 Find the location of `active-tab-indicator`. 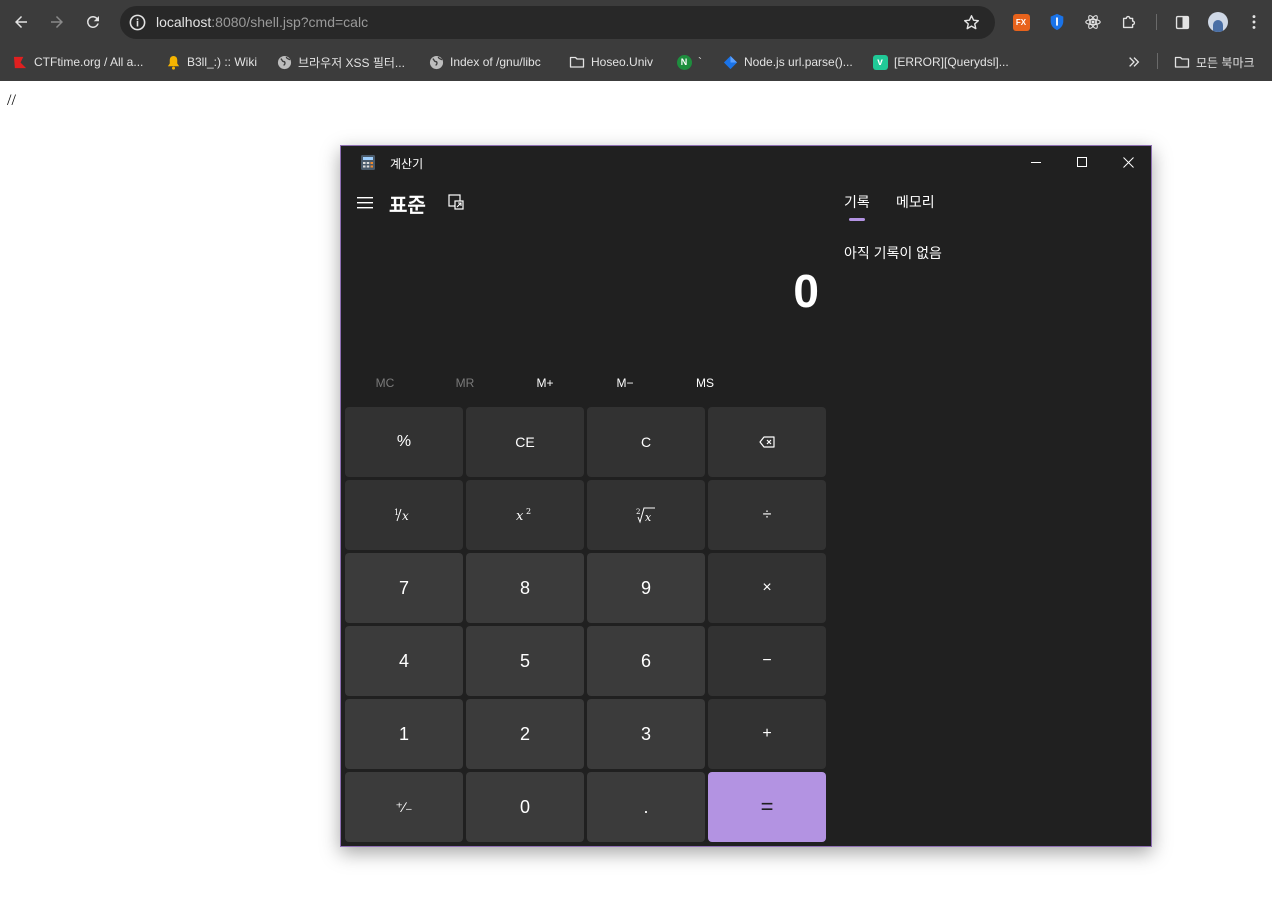

active-tab-indicator is located at coordinates (857, 219).